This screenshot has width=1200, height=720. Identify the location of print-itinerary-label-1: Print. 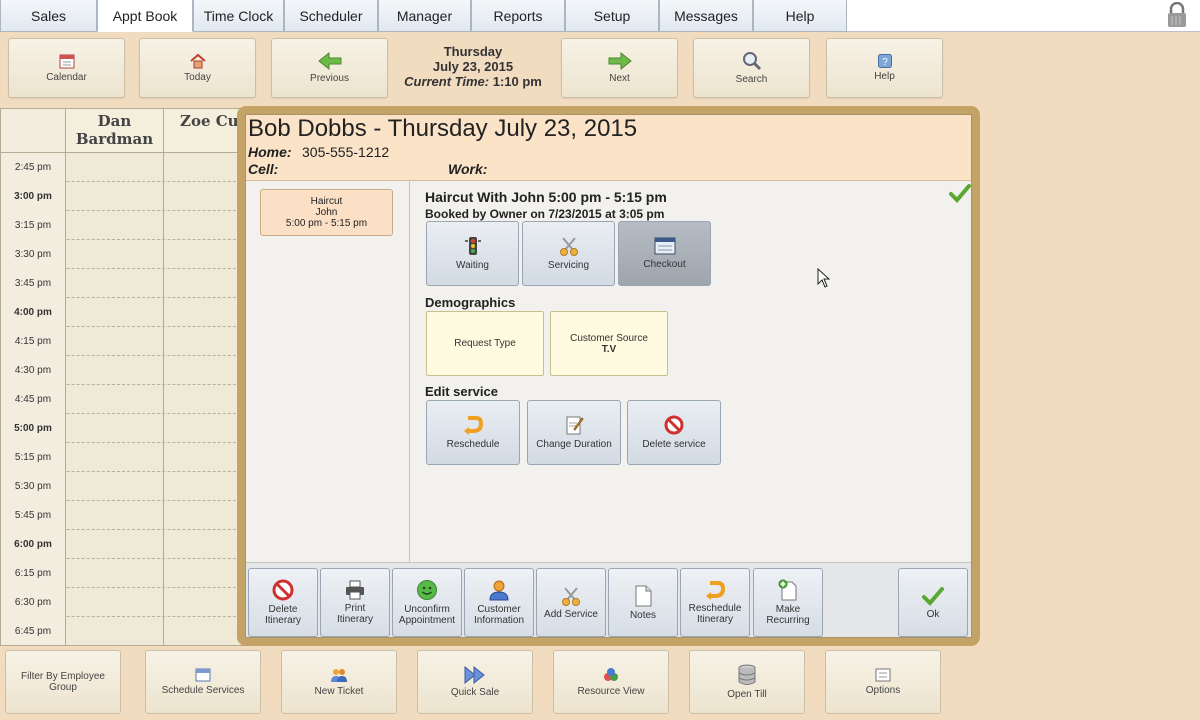
(355, 608).